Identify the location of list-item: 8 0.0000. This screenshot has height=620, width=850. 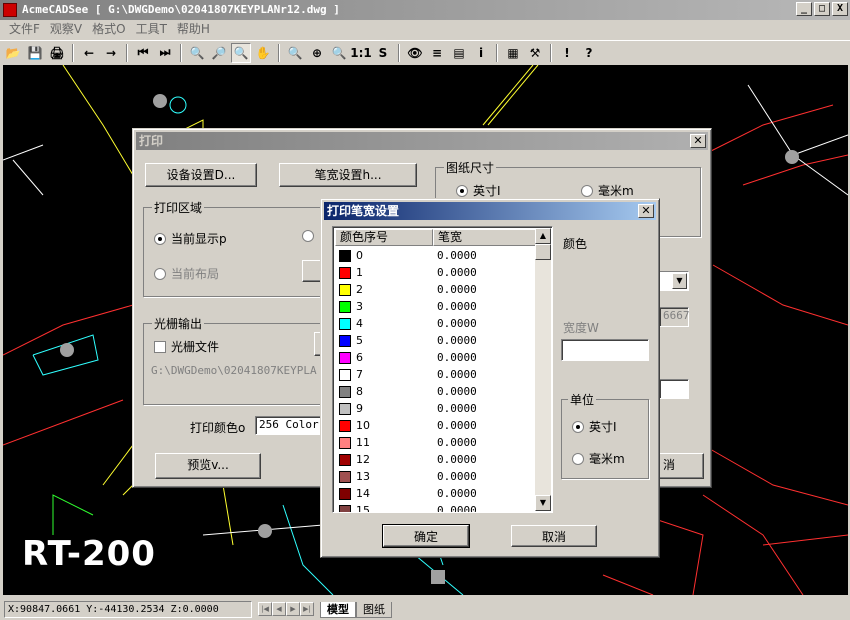
(436, 391).